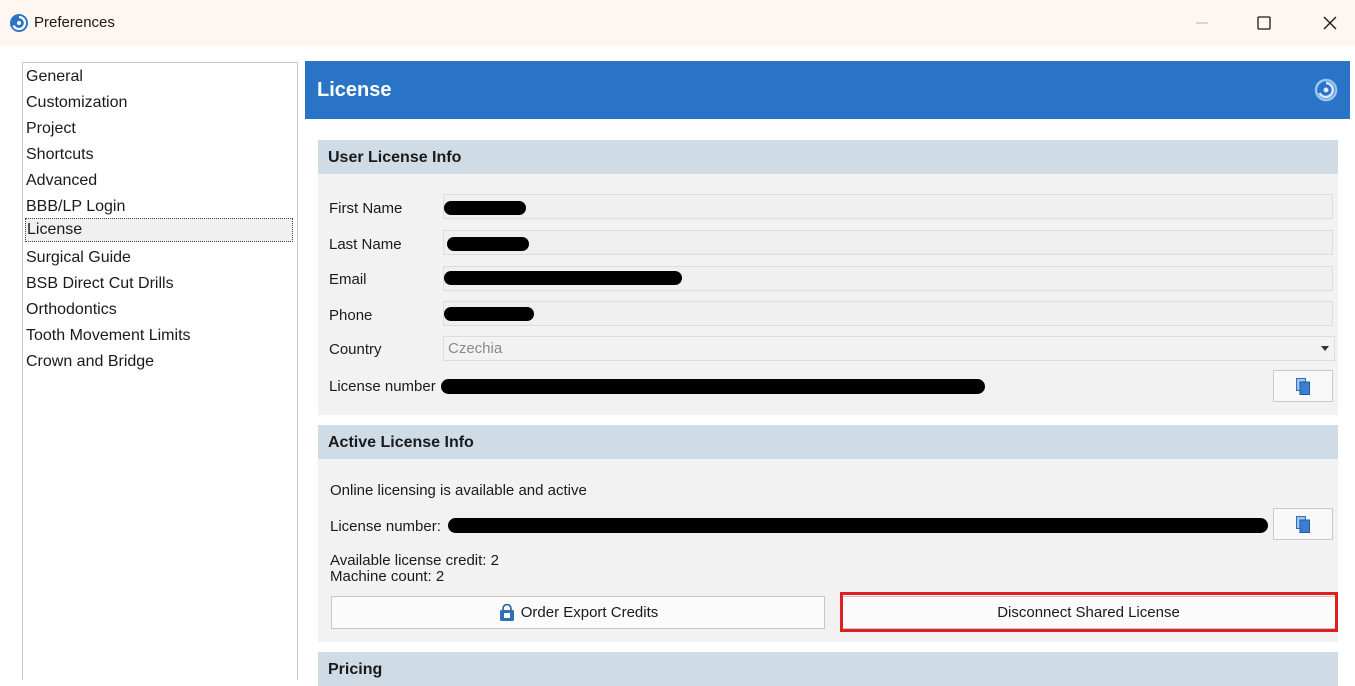 This screenshot has width=1355, height=686. I want to click on last-name-field, so click(888, 242).